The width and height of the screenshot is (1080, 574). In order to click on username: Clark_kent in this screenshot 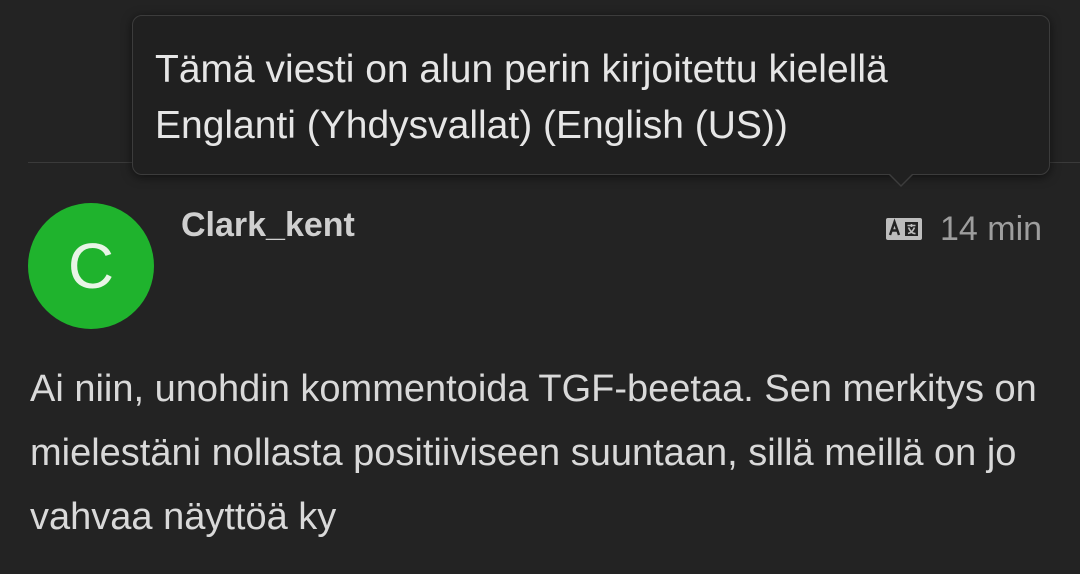, I will do `click(268, 225)`.